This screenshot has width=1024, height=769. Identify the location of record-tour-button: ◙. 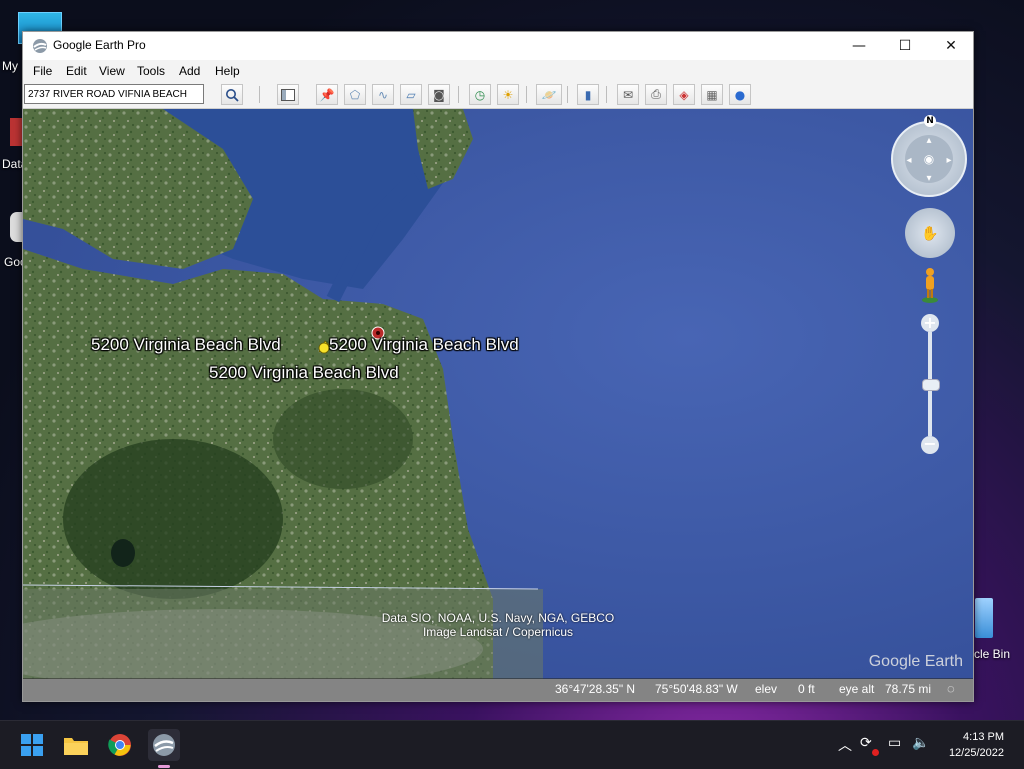
(439, 94).